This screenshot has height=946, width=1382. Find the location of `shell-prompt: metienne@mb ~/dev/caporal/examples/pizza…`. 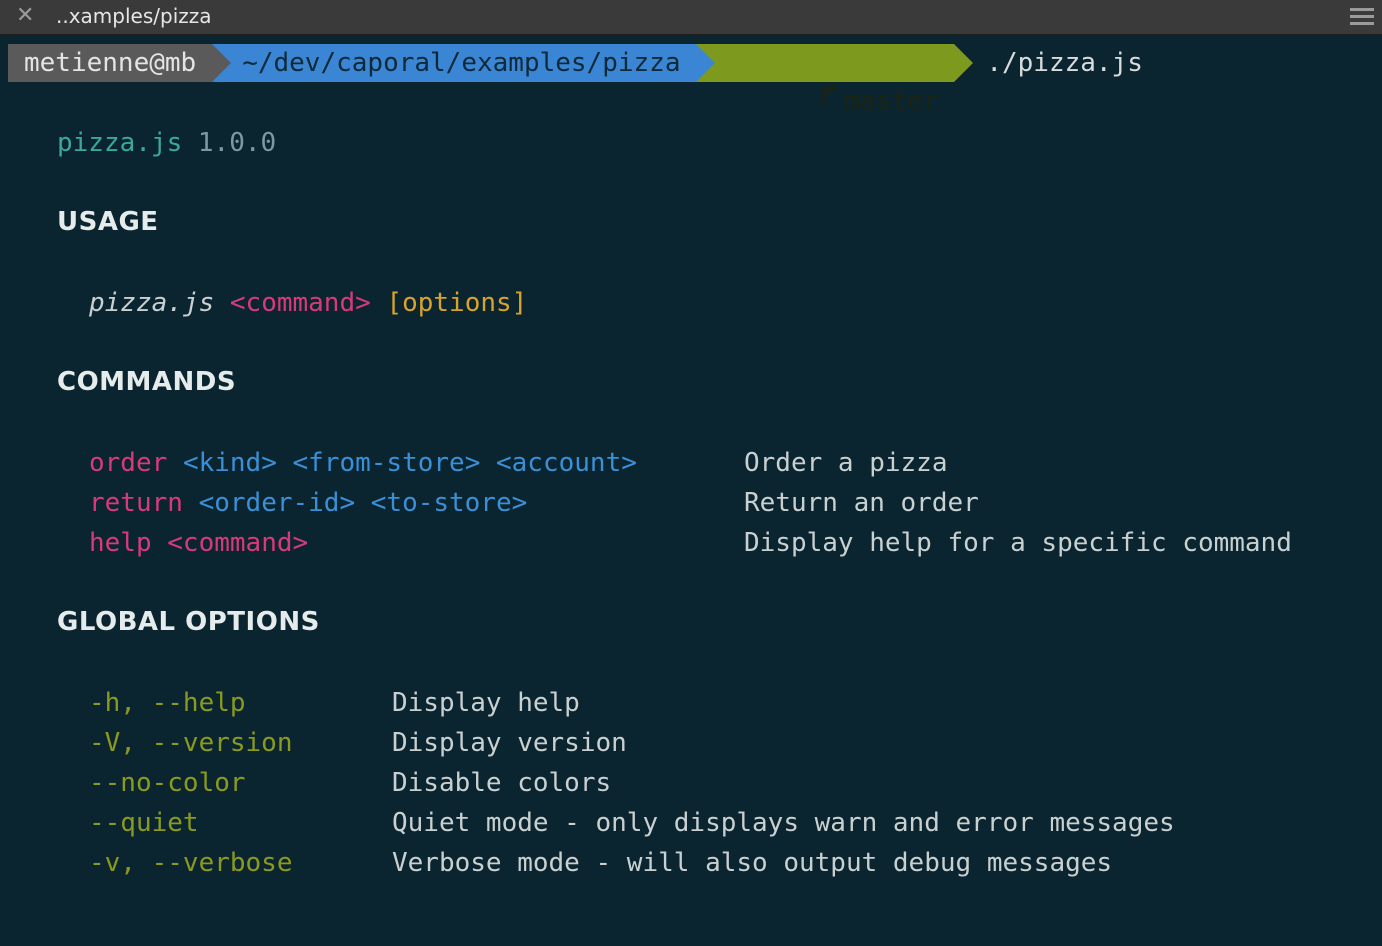

shell-prompt: metienne@mb ~/dev/caporal/examples/pizza… is located at coordinates (575, 80).